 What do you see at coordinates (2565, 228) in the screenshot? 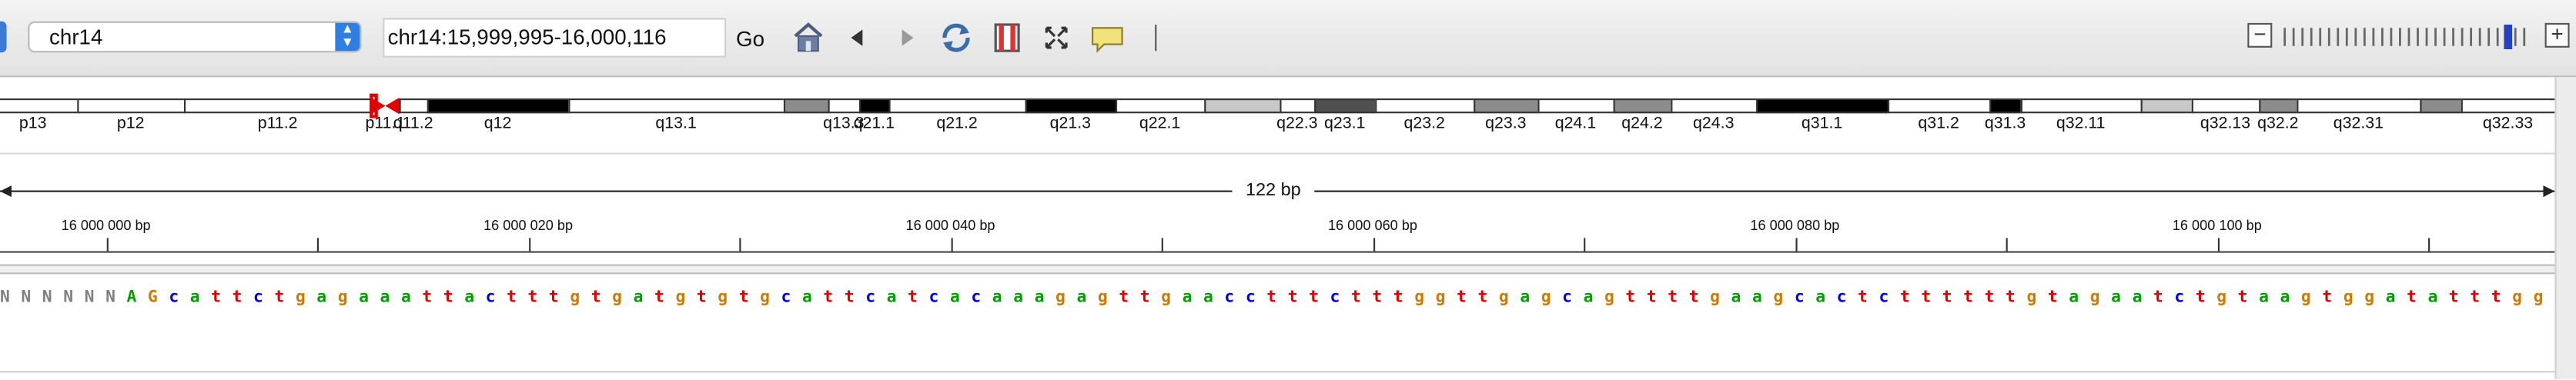
I see `vertical-scrollbar` at bounding box center [2565, 228].